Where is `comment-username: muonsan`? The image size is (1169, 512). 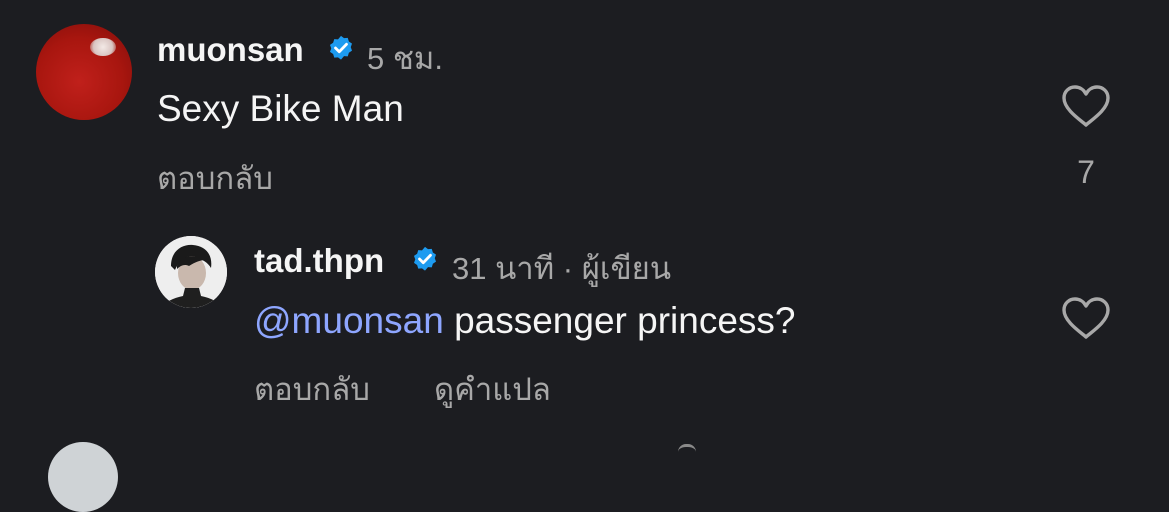
comment-username: muonsan is located at coordinates (230, 50).